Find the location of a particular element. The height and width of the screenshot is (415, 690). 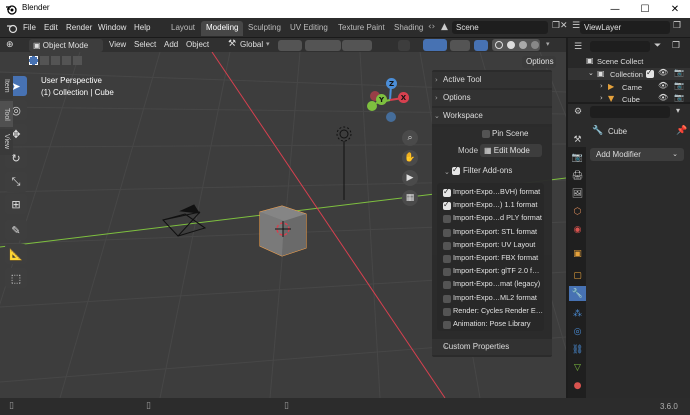

select-box-icon is located at coordinates (33, 60).